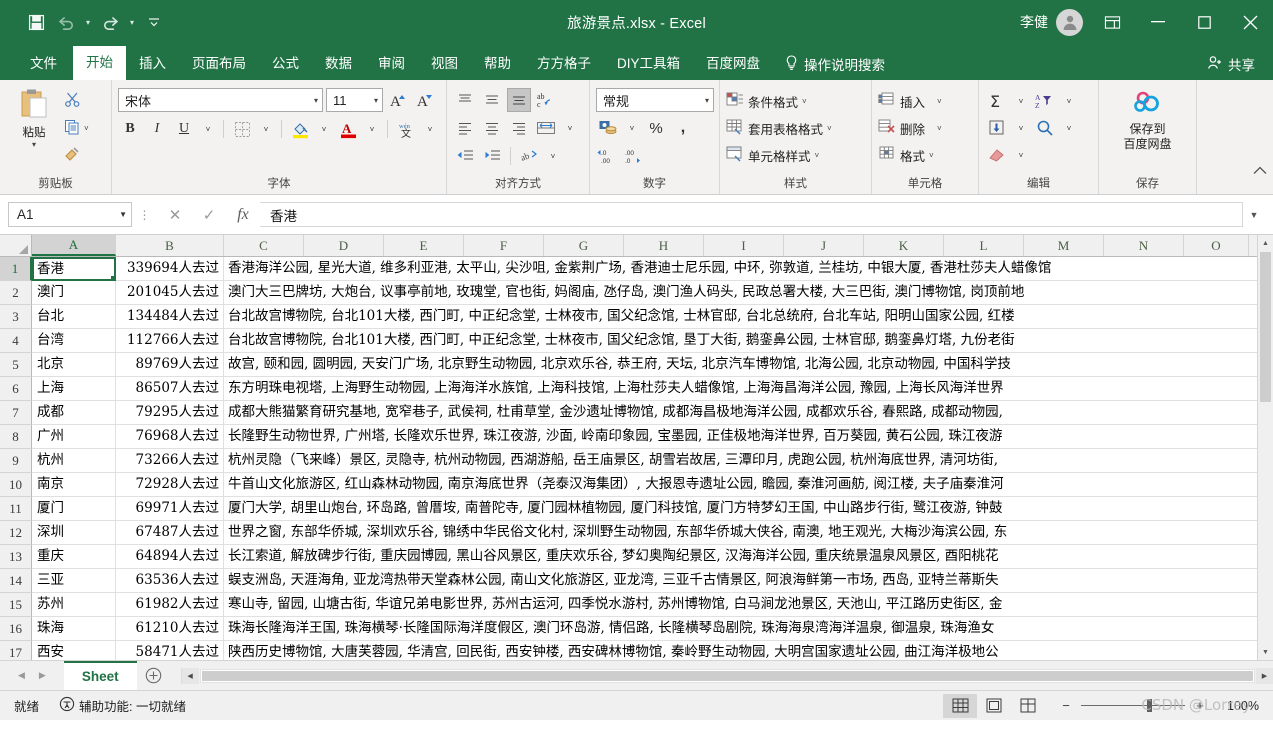 The image size is (1273, 747). Describe the element at coordinates (779, 128) in the screenshot. I see `format-as-table-button: 套用表格格式 ˅` at that location.